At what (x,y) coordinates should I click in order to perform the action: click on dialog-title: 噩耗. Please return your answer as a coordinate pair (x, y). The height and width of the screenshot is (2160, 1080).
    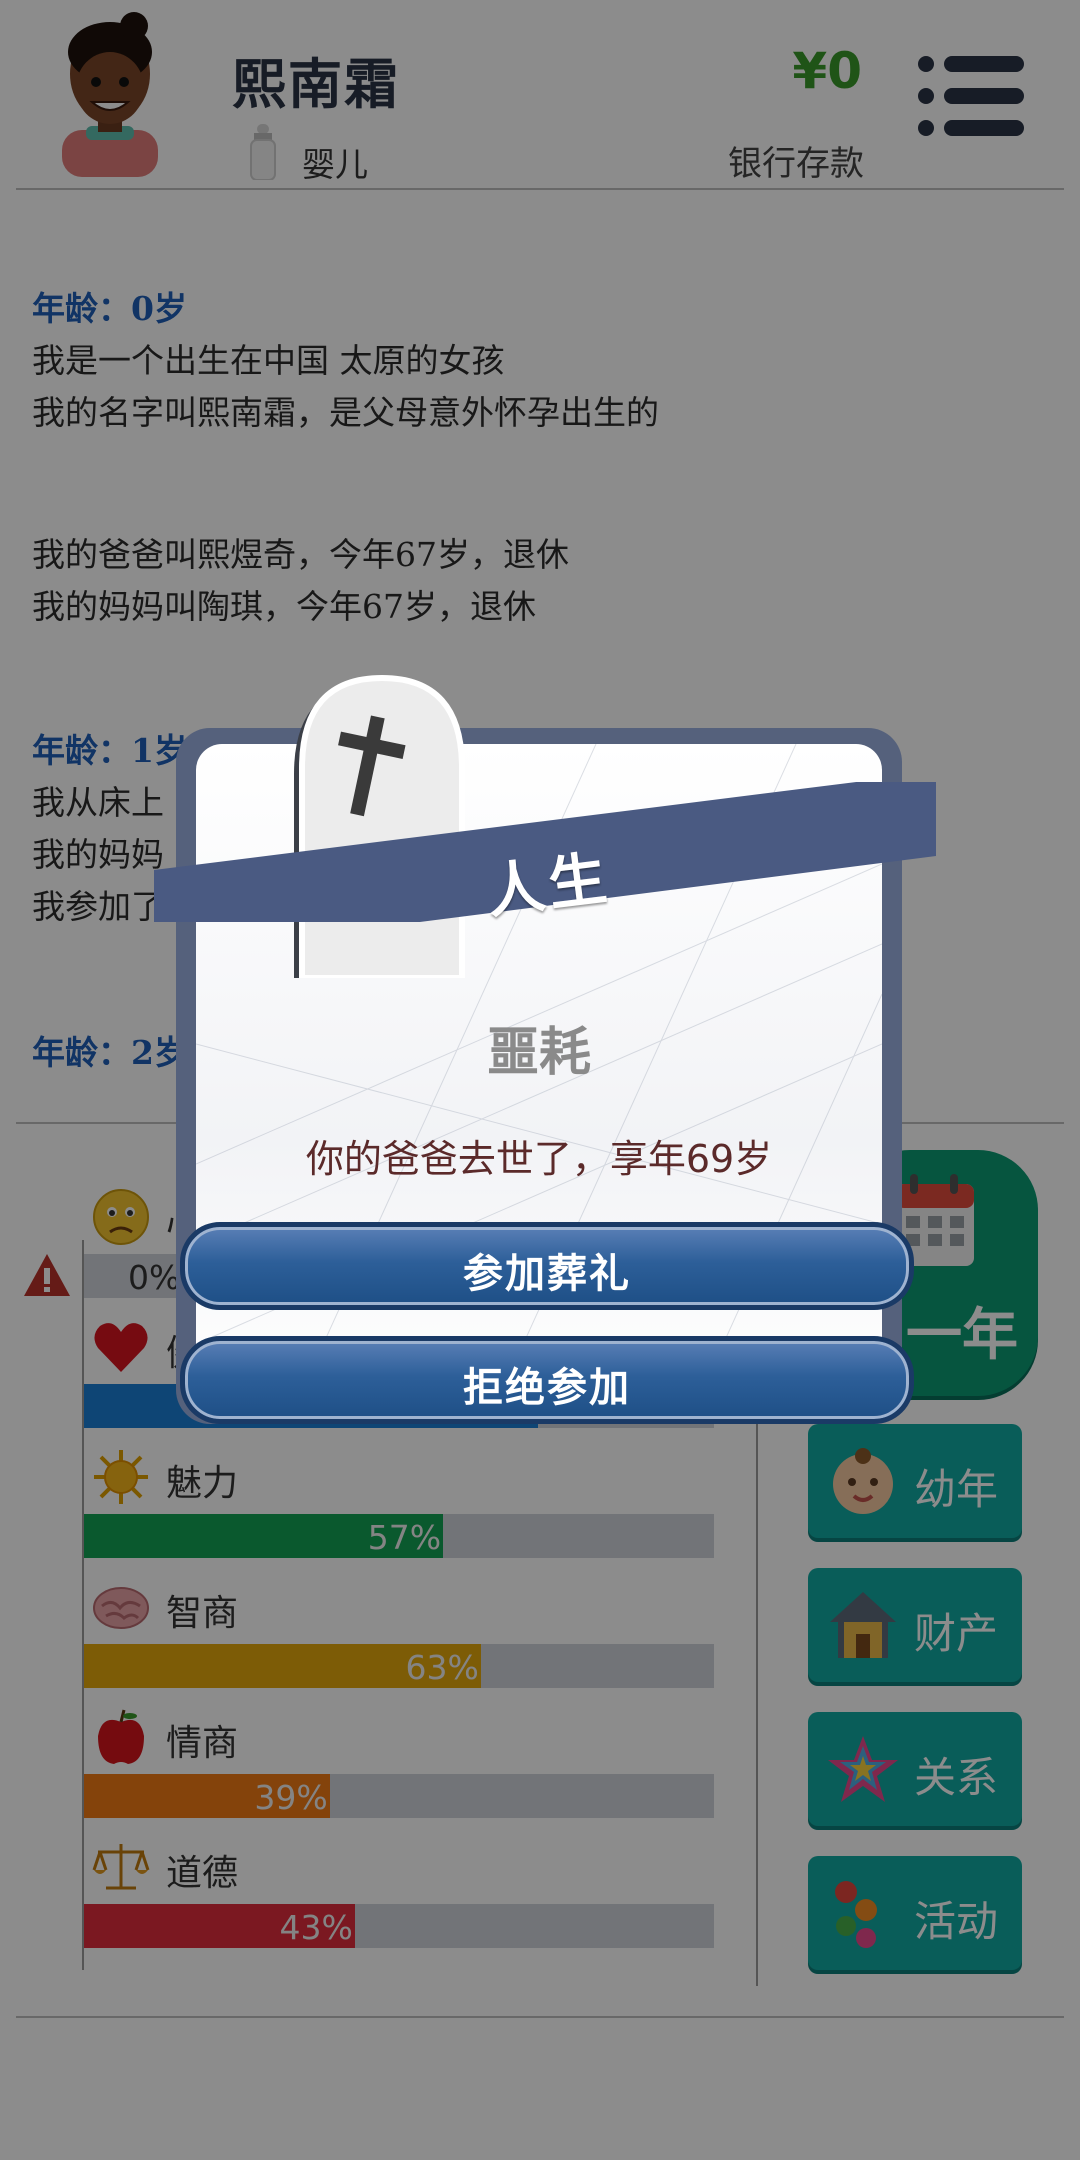
    Looking at the image, I should click on (538, 1053).